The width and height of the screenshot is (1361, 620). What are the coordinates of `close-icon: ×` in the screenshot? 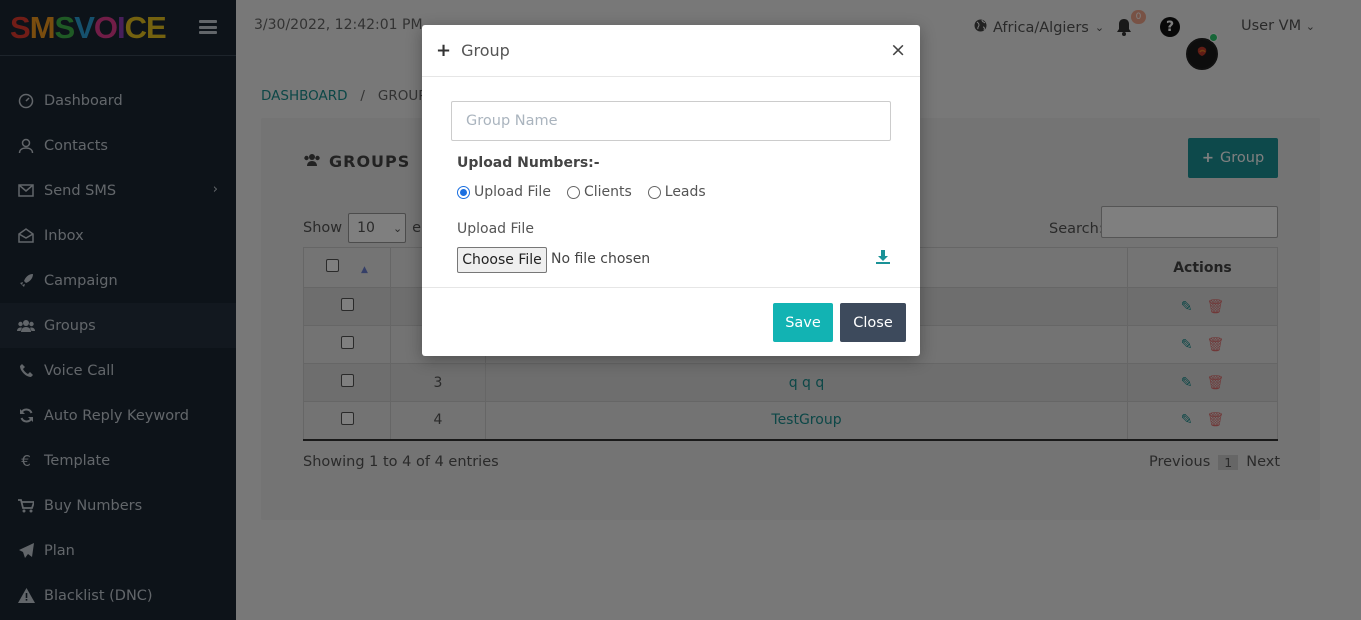 It's located at (898, 50).